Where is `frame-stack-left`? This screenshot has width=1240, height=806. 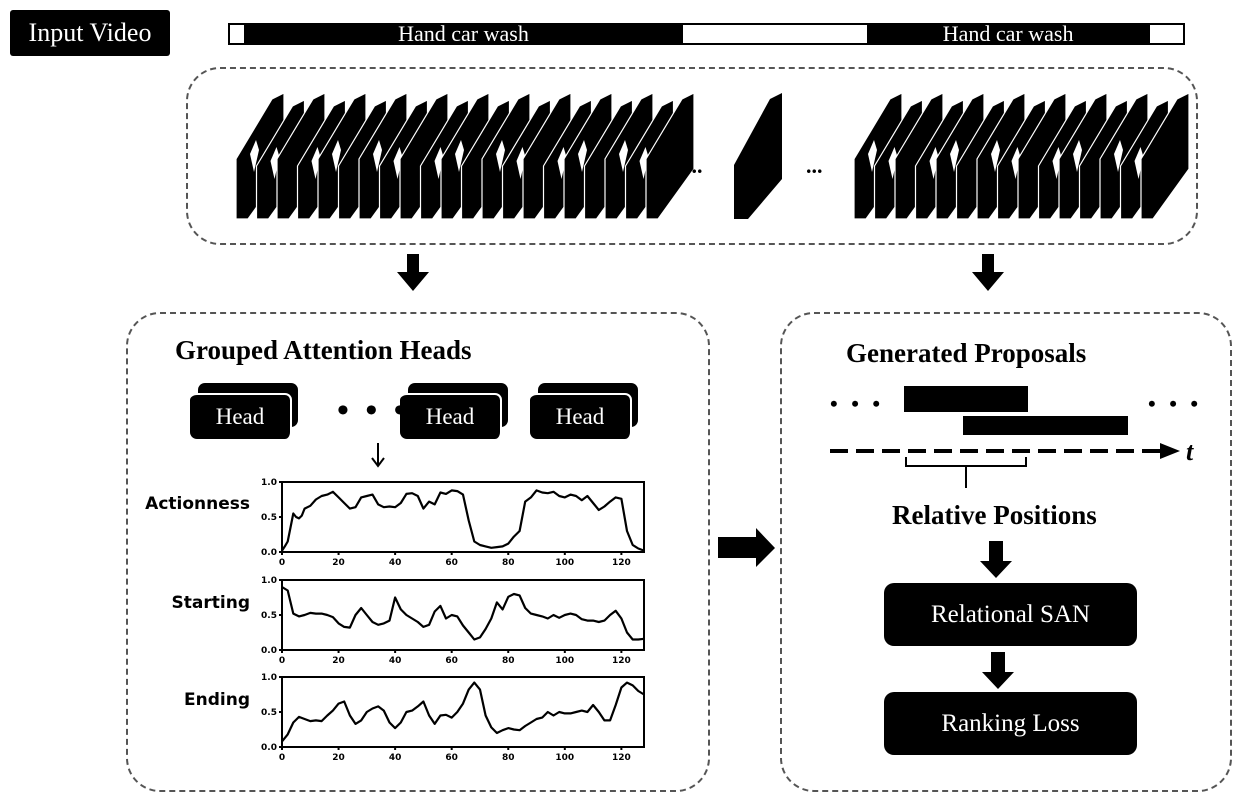 frame-stack-left is located at coordinates (465, 156).